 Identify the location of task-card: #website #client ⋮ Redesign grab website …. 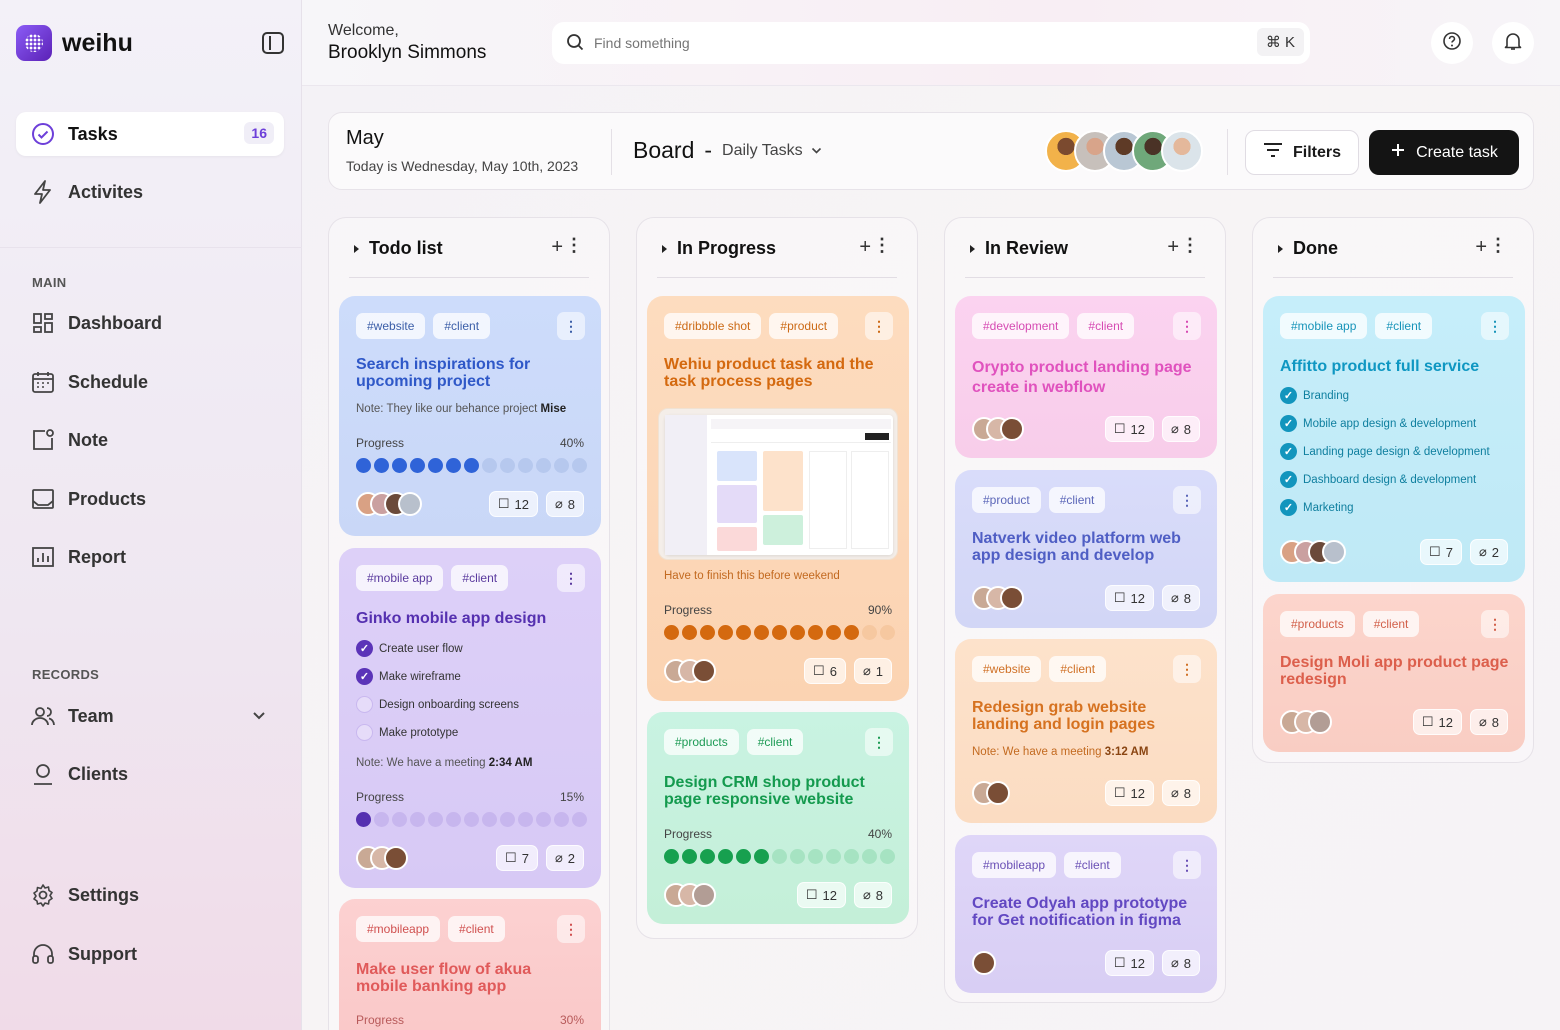
(1086, 731).